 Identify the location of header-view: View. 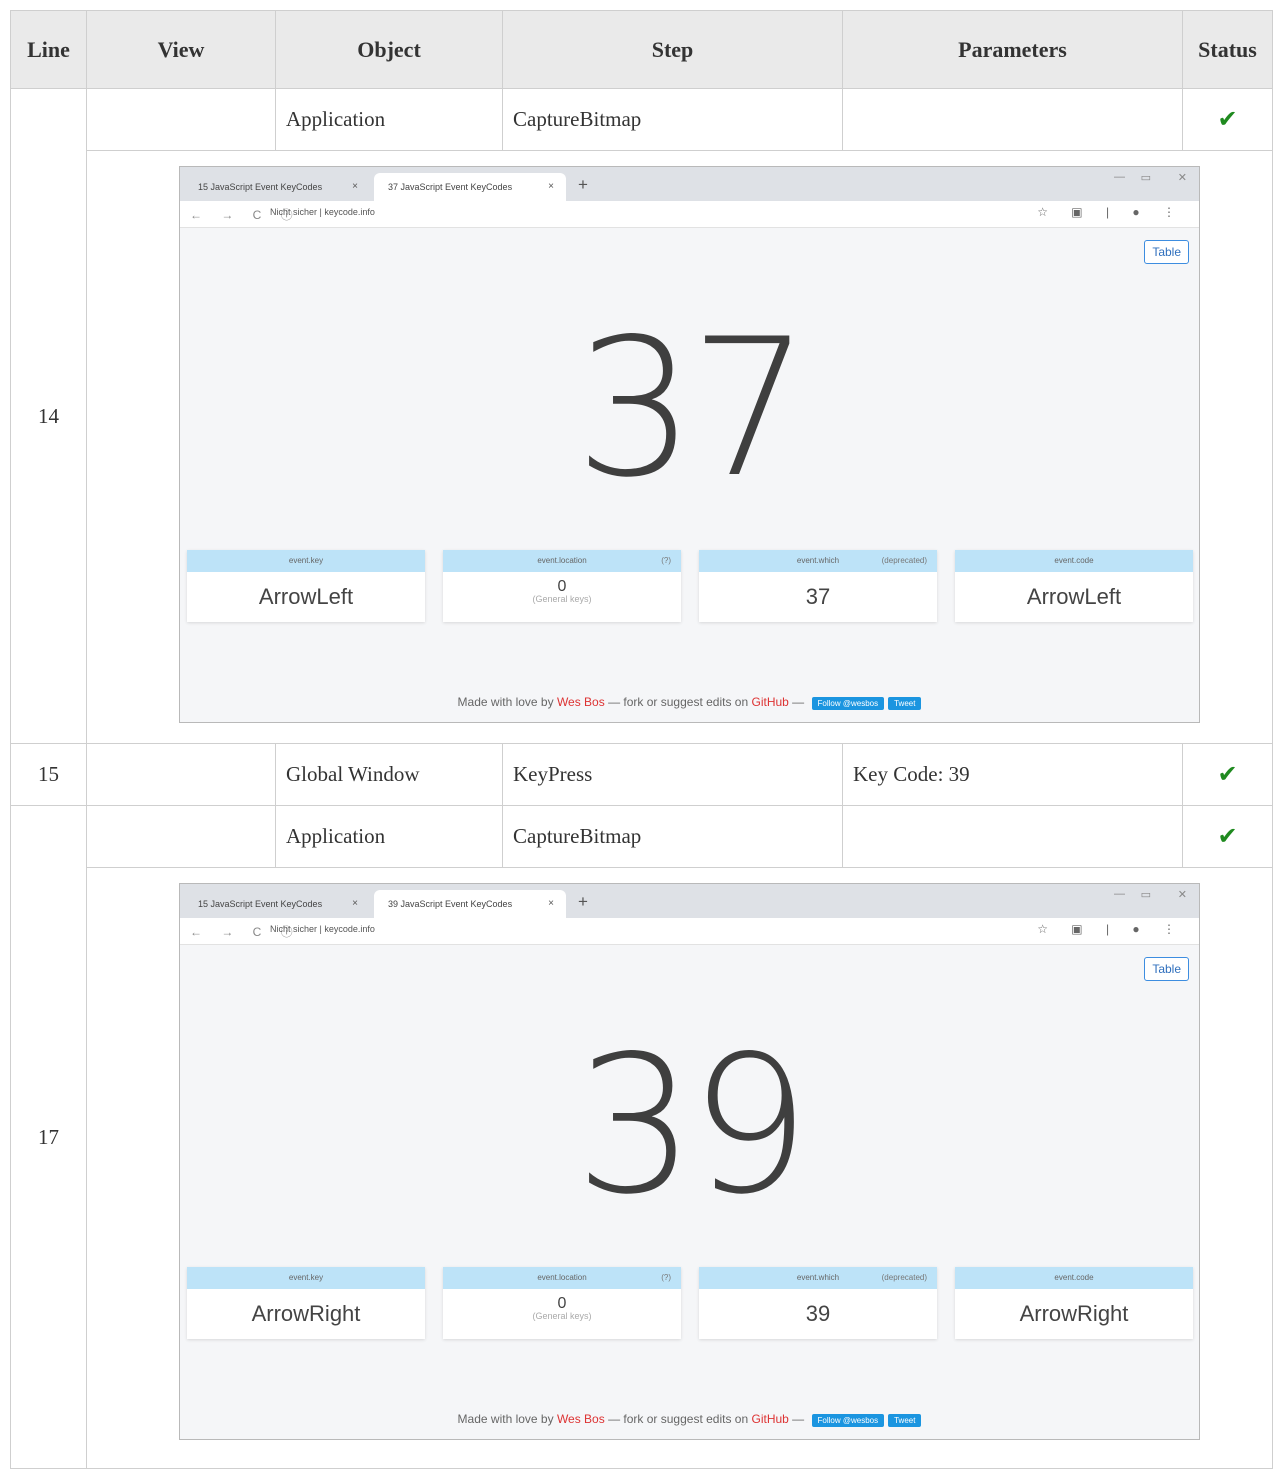
(181, 49).